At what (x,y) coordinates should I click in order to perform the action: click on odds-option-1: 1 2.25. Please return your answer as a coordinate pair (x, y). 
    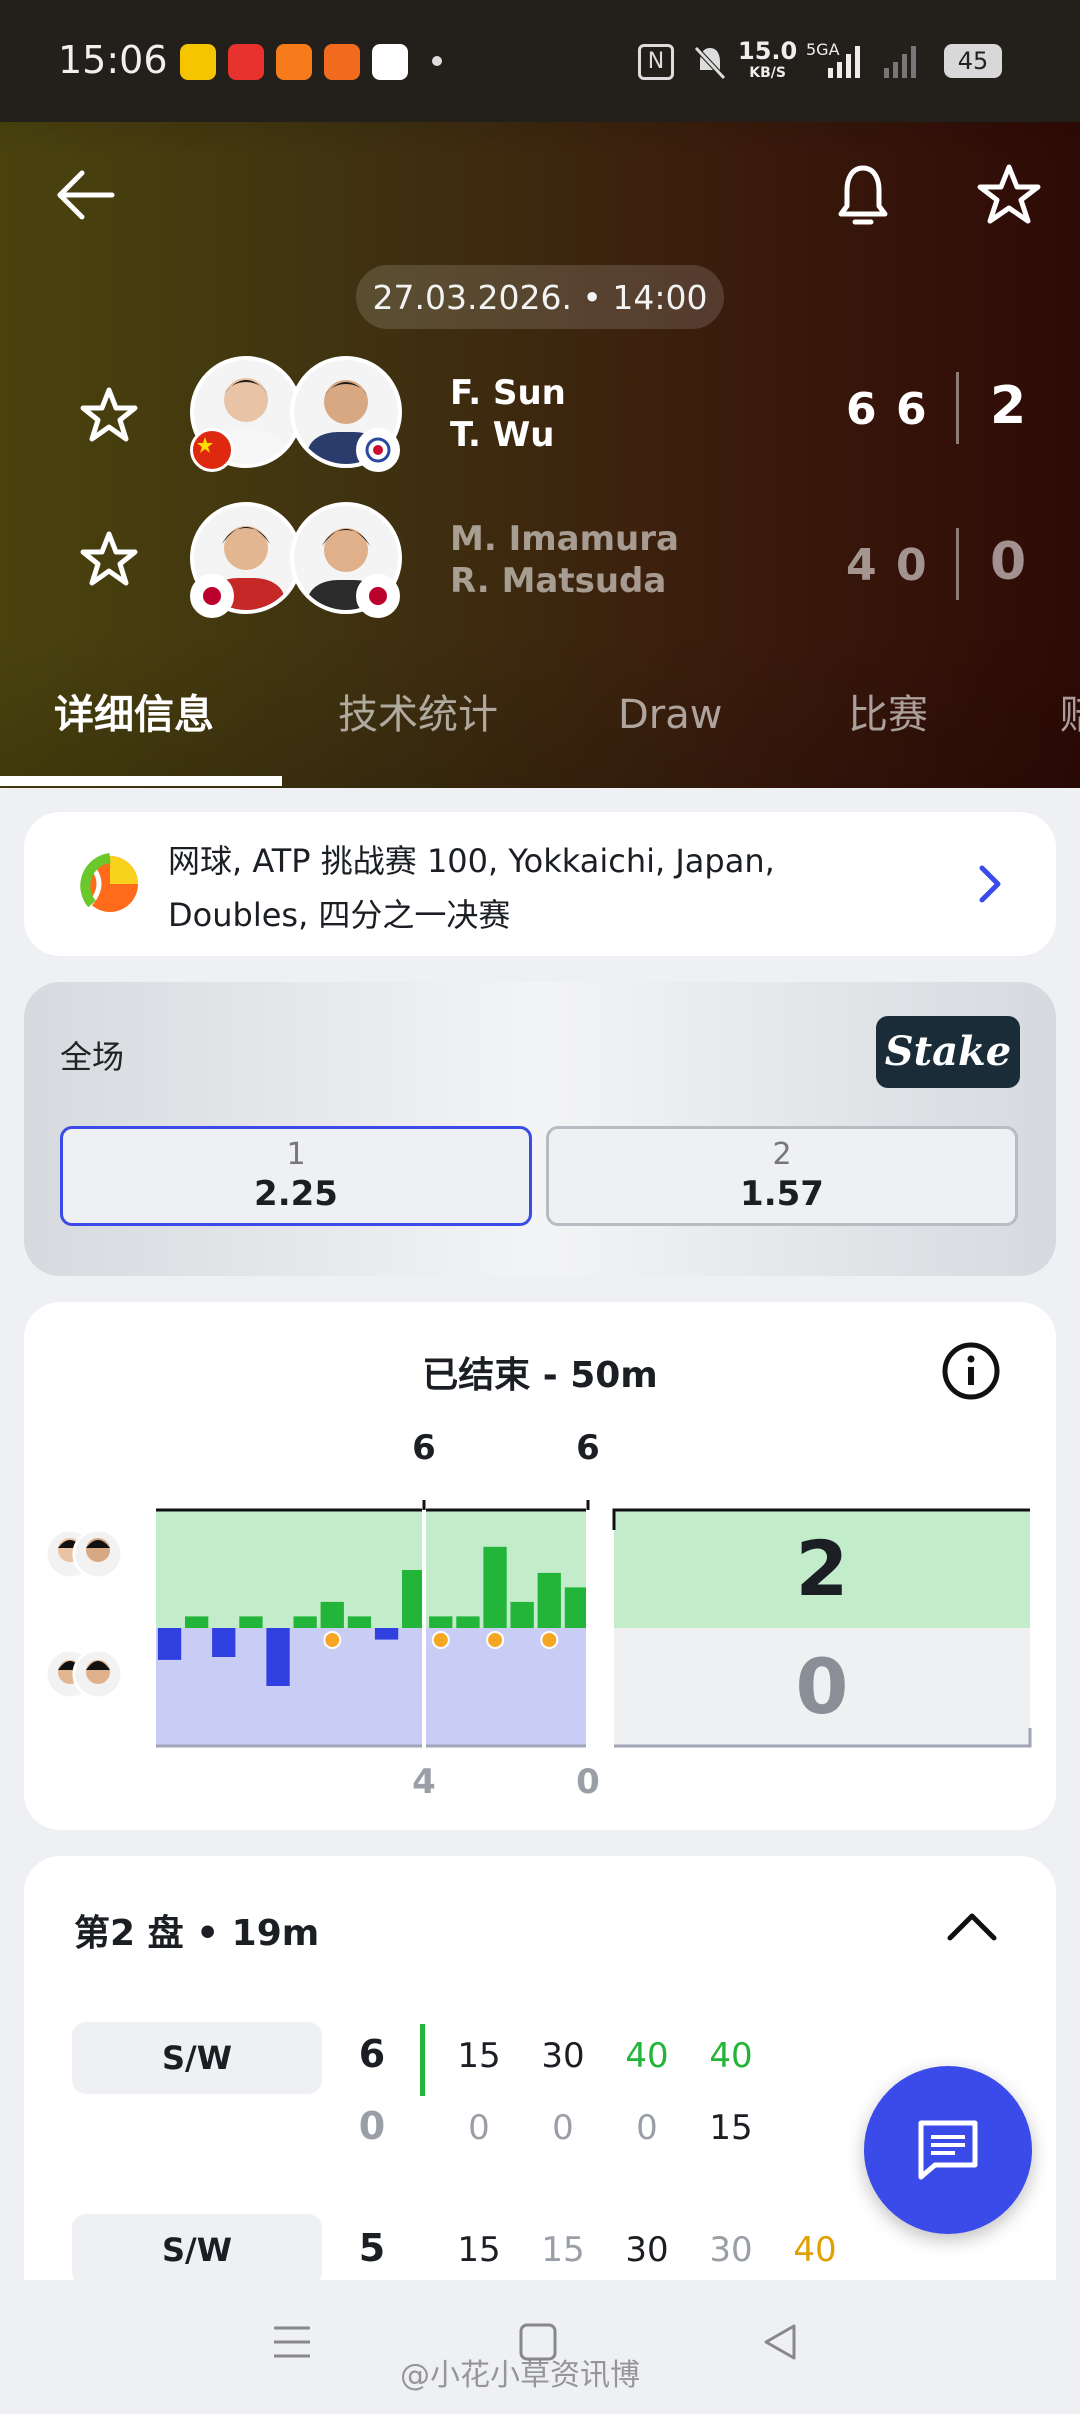
    Looking at the image, I should click on (296, 1176).